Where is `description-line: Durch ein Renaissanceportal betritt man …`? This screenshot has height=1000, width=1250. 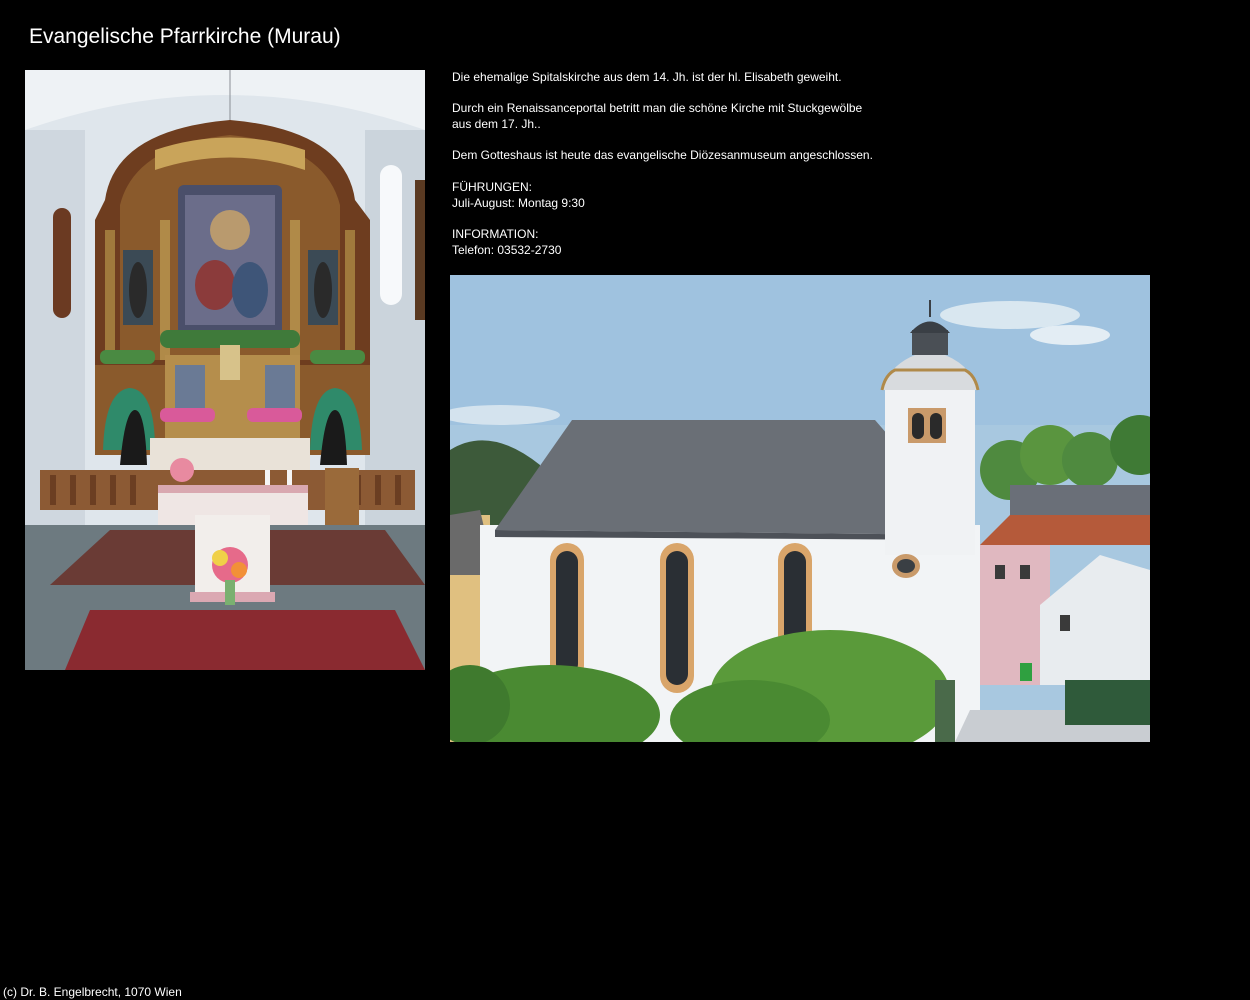
description-line: Durch ein Renaissanceportal betritt man … is located at coordinates (657, 108).